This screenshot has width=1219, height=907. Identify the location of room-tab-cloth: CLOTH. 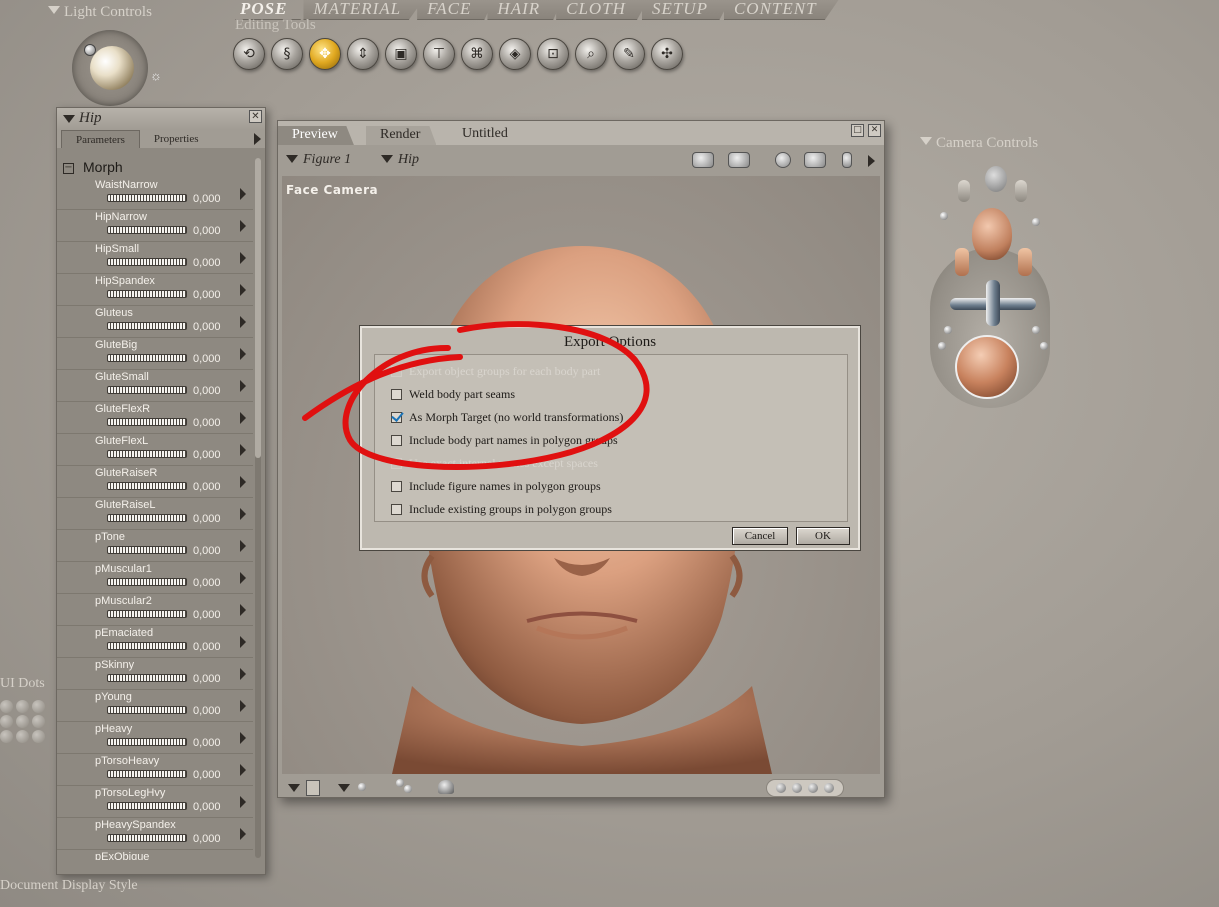
(602, 10).